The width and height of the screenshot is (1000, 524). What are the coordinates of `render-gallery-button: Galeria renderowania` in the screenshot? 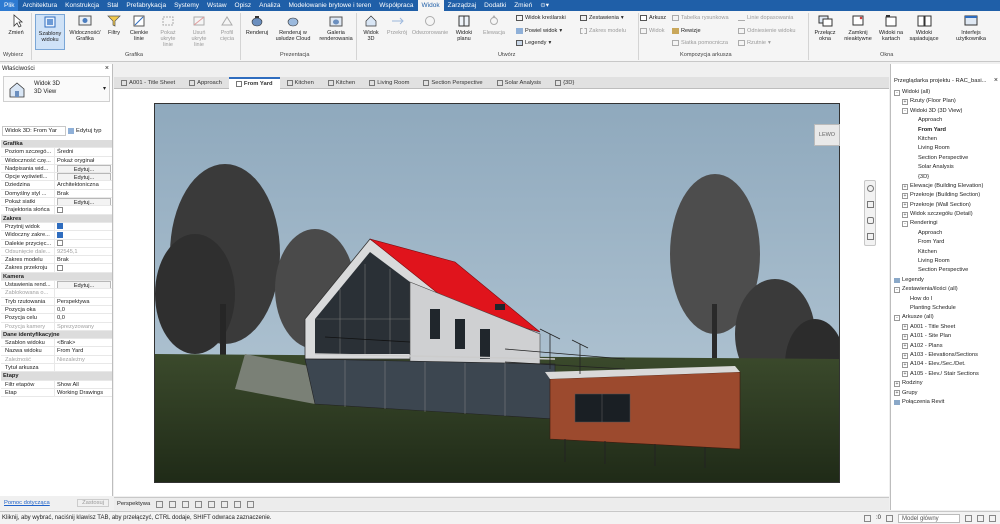 It's located at (336, 28).